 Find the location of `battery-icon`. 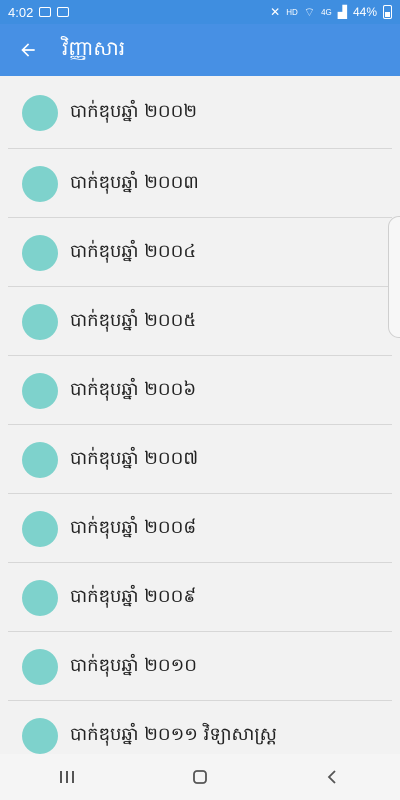

battery-icon is located at coordinates (387, 12).